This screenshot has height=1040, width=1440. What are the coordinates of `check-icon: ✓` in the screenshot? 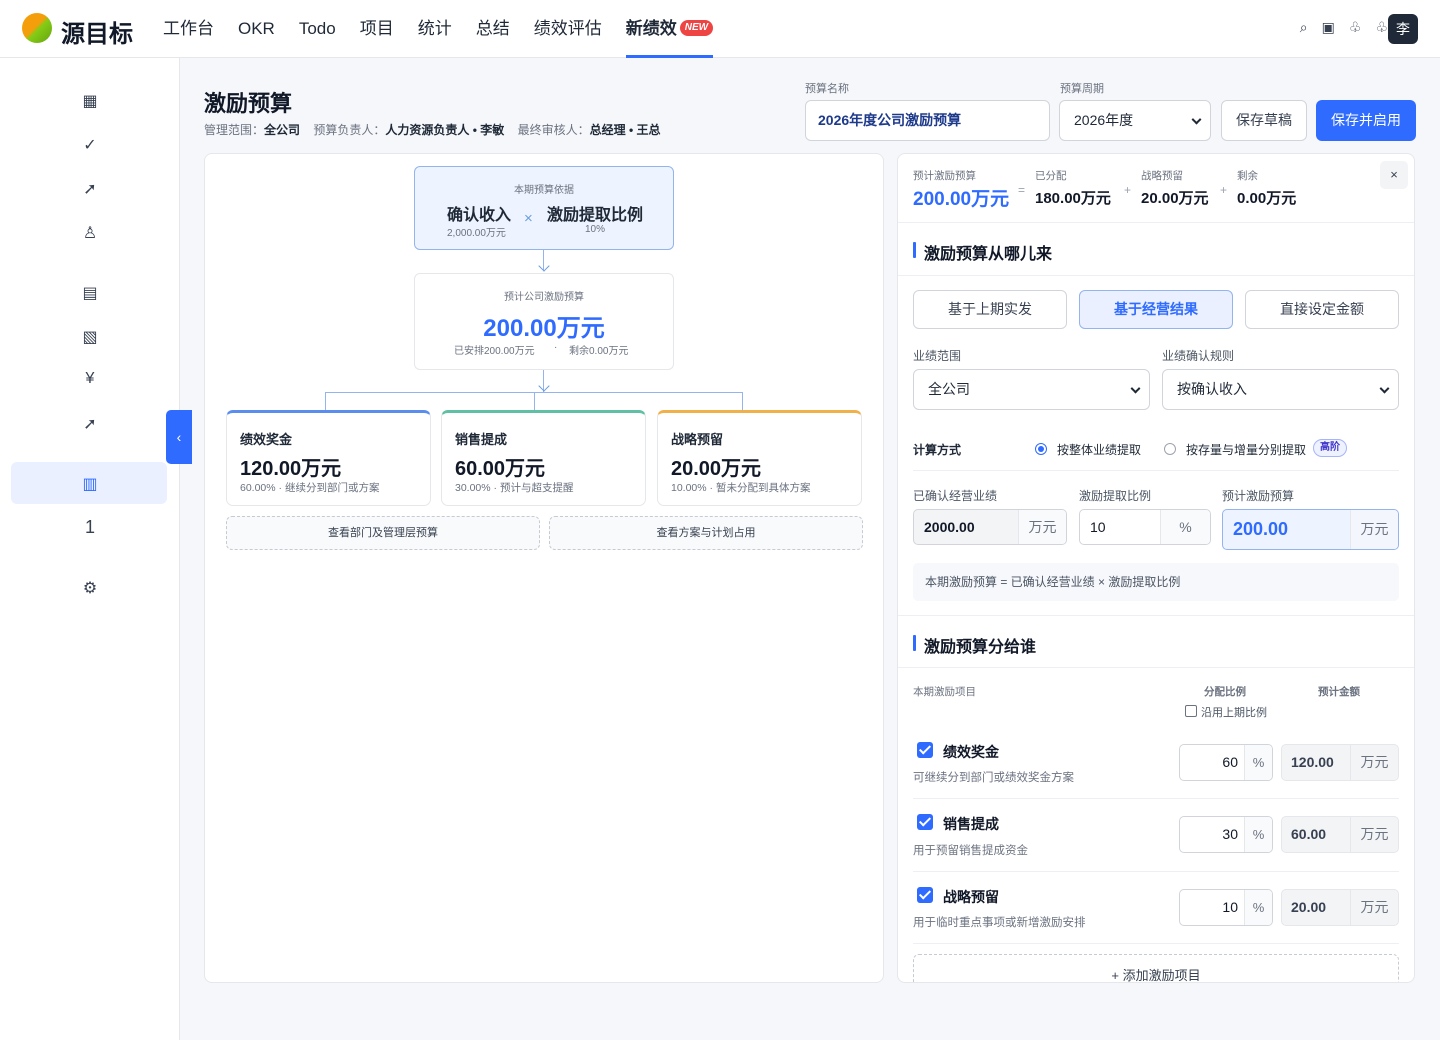 It's located at (90, 145).